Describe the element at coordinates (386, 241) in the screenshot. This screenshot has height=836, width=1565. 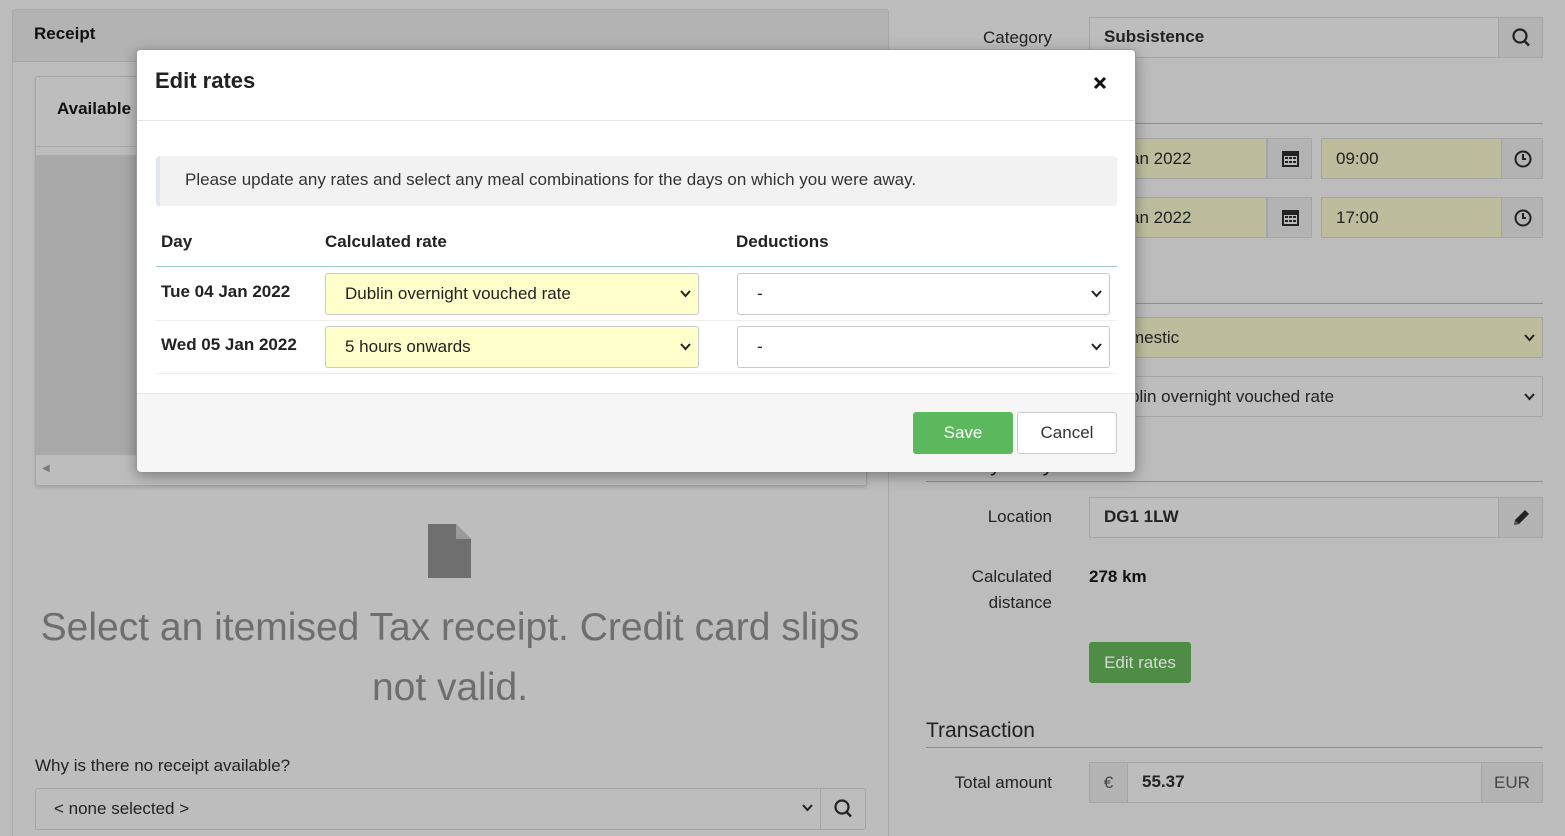
I see `column-header-calculated-rate: Calculated rate` at that location.